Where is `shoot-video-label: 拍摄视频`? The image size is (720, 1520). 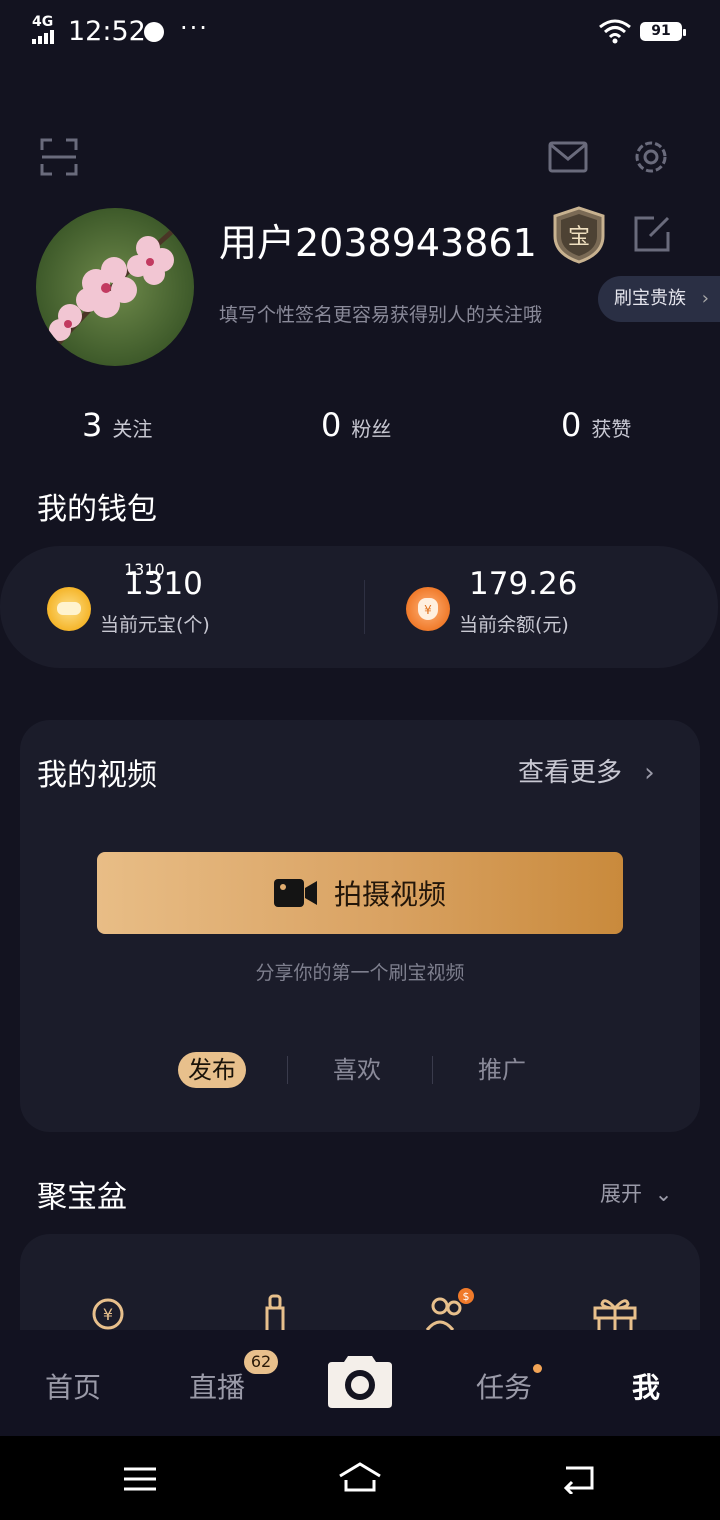
shoot-video-label: 拍摄视频 is located at coordinates (389, 894).